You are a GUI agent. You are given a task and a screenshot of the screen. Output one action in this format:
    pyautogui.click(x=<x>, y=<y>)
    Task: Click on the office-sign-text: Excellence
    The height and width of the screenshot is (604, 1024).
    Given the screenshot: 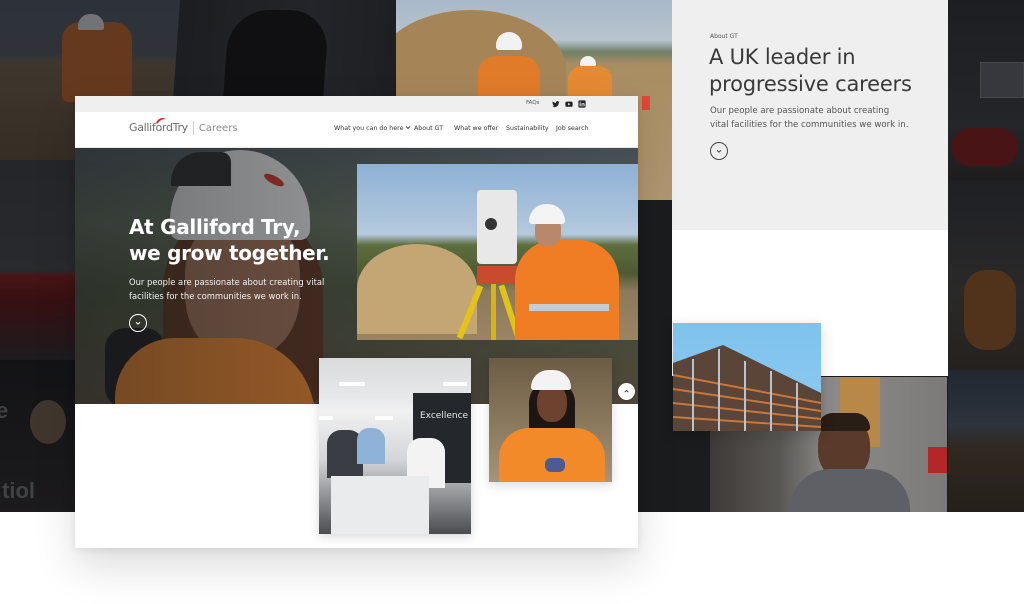 What is the action you would take?
    pyautogui.click(x=444, y=416)
    